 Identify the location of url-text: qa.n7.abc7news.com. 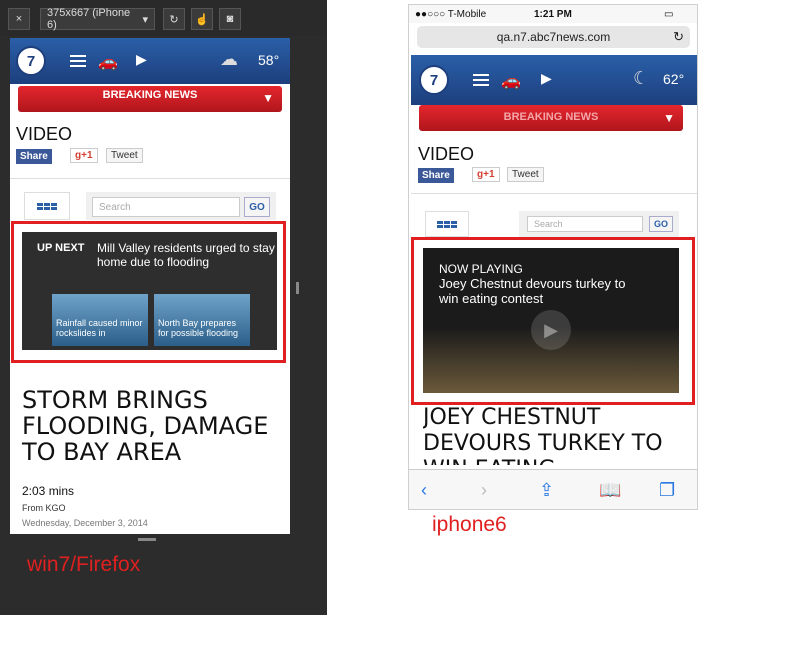
(553, 37).